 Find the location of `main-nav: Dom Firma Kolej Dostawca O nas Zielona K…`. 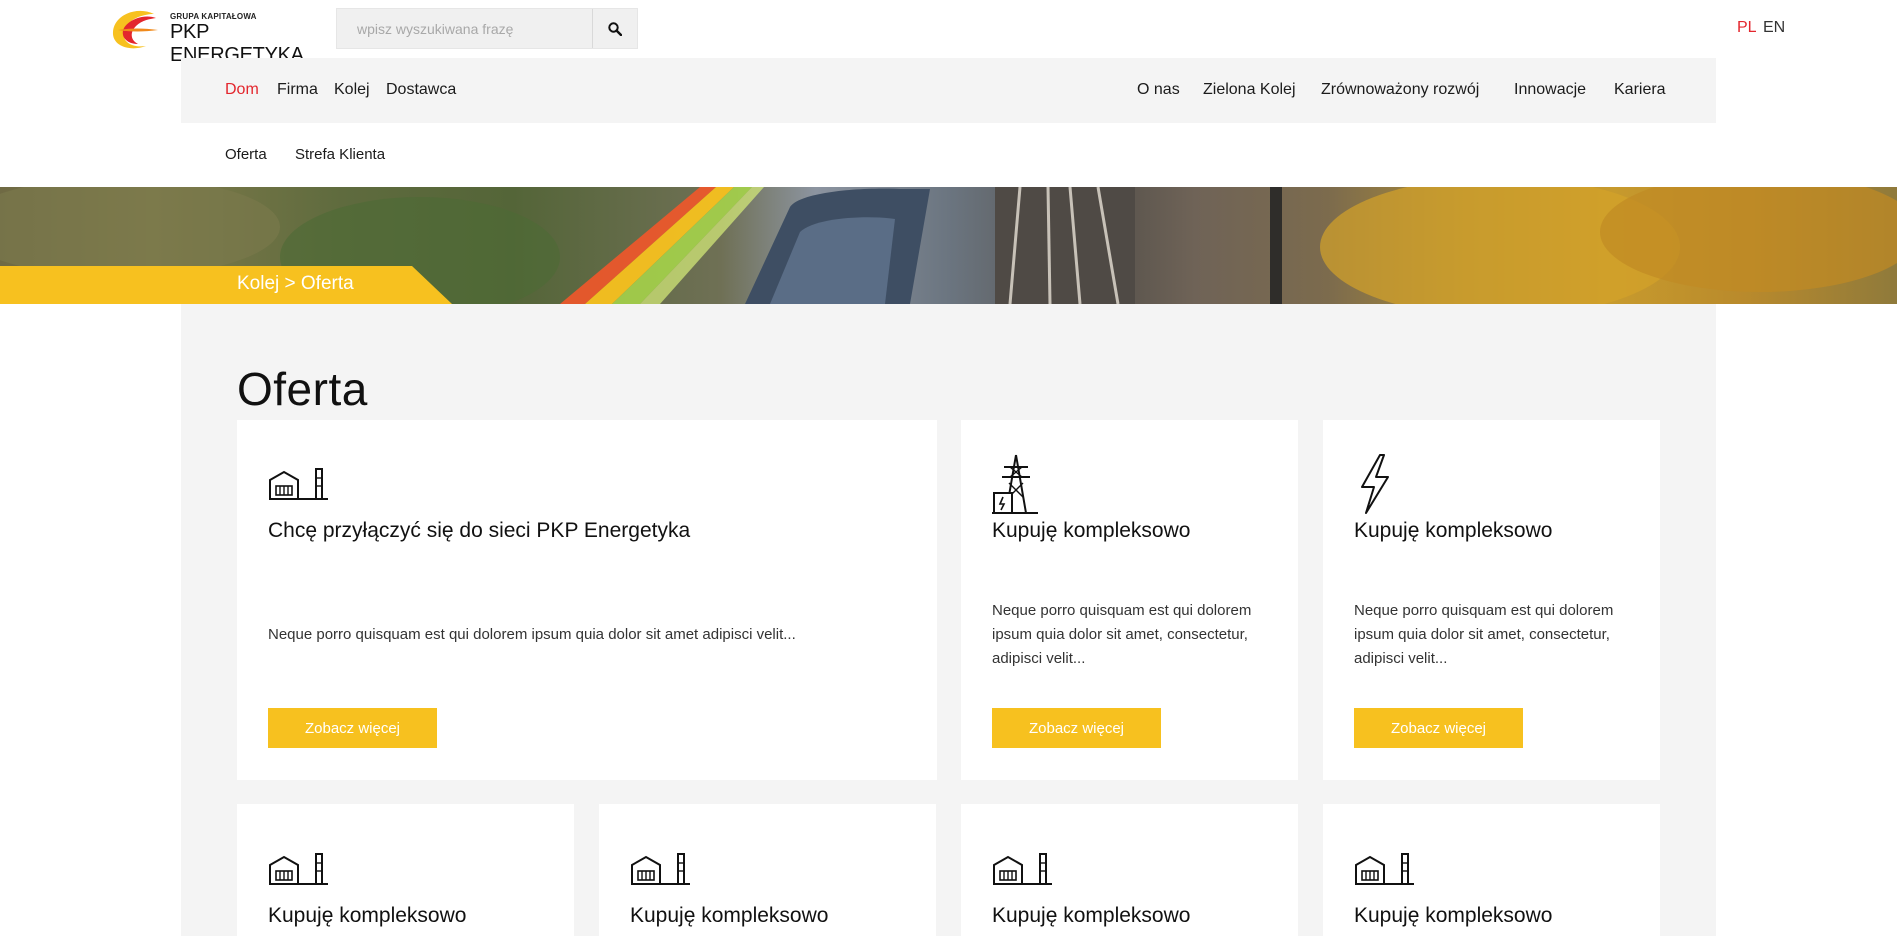

main-nav: Dom Firma Kolej Dostawca O nas Zielona K… is located at coordinates (948, 90).